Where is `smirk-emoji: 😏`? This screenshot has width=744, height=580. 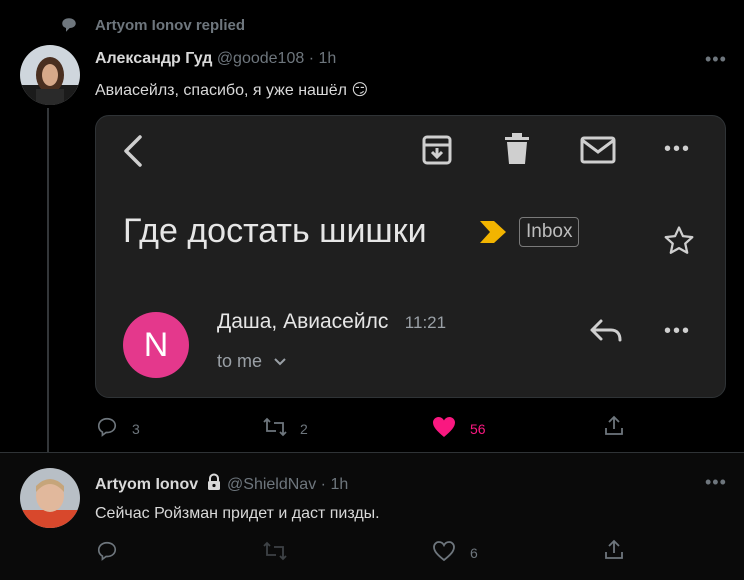
smirk-emoji: 😏 is located at coordinates (360, 90).